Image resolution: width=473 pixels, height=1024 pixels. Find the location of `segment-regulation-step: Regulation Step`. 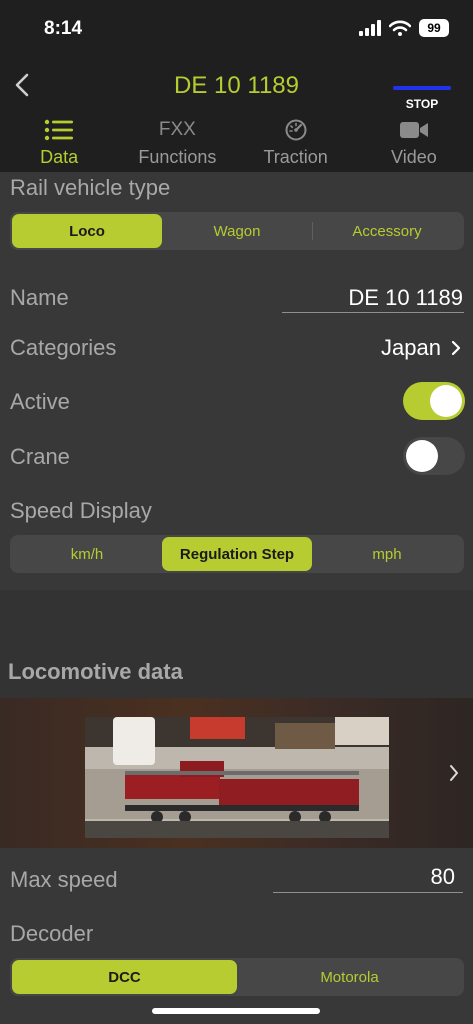

segment-regulation-step: Regulation Step is located at coordinates (237, 554).